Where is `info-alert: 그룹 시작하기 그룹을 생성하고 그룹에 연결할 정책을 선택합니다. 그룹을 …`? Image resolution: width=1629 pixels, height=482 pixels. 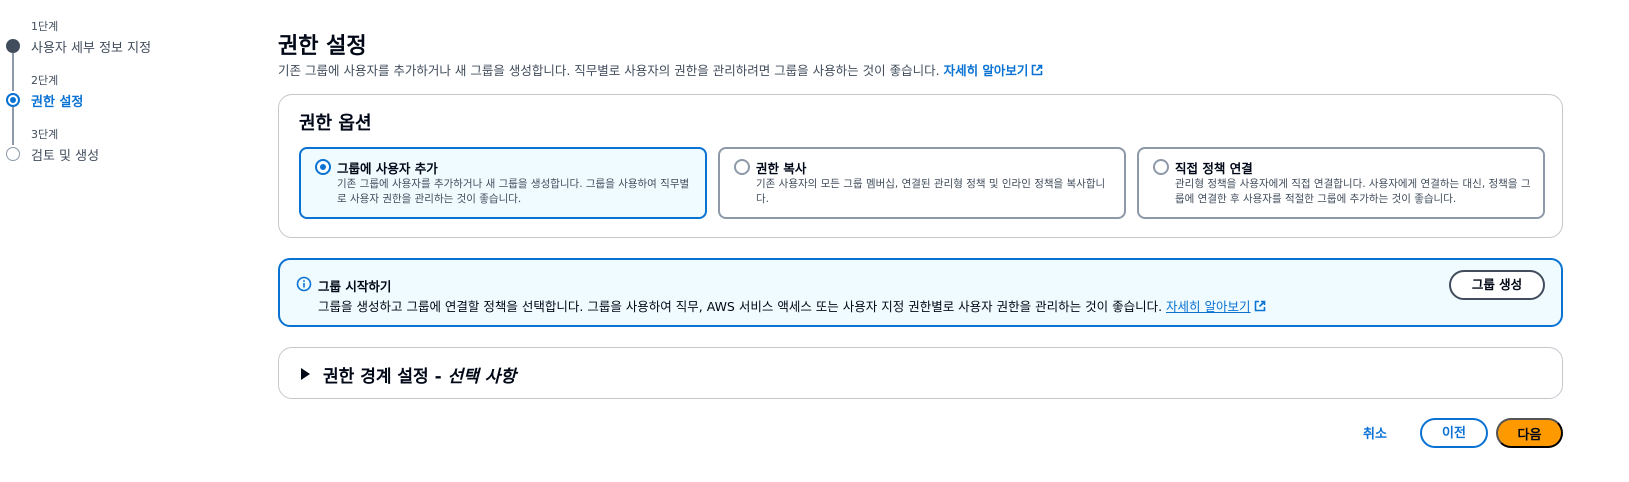 info-alert: 그룹 시작하기 그룹을 생성하고 그룹에 연결할 정책을 선택합니다. 그룹을 … is located at coordinates (920, 292).